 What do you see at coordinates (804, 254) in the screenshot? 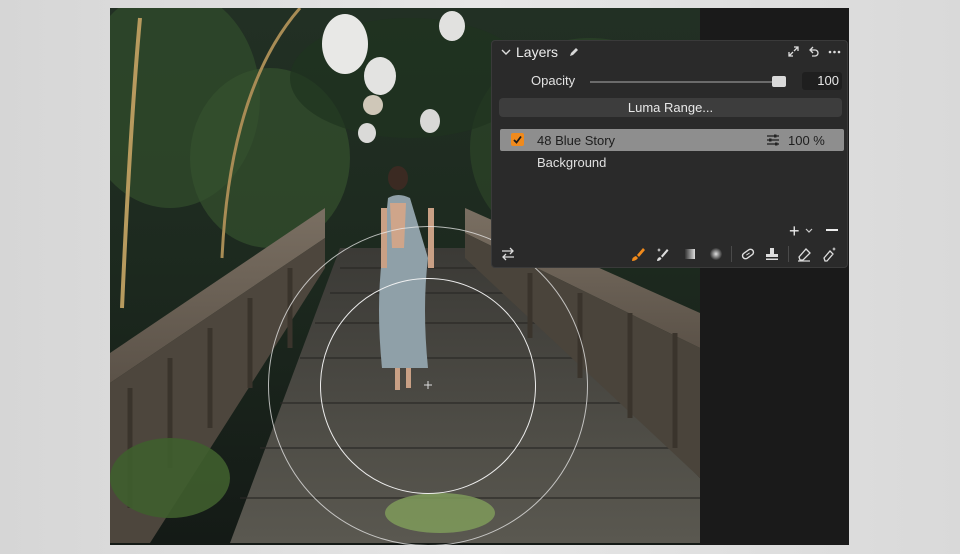
I see `eraser-icon` at bounding box center [804, 254].